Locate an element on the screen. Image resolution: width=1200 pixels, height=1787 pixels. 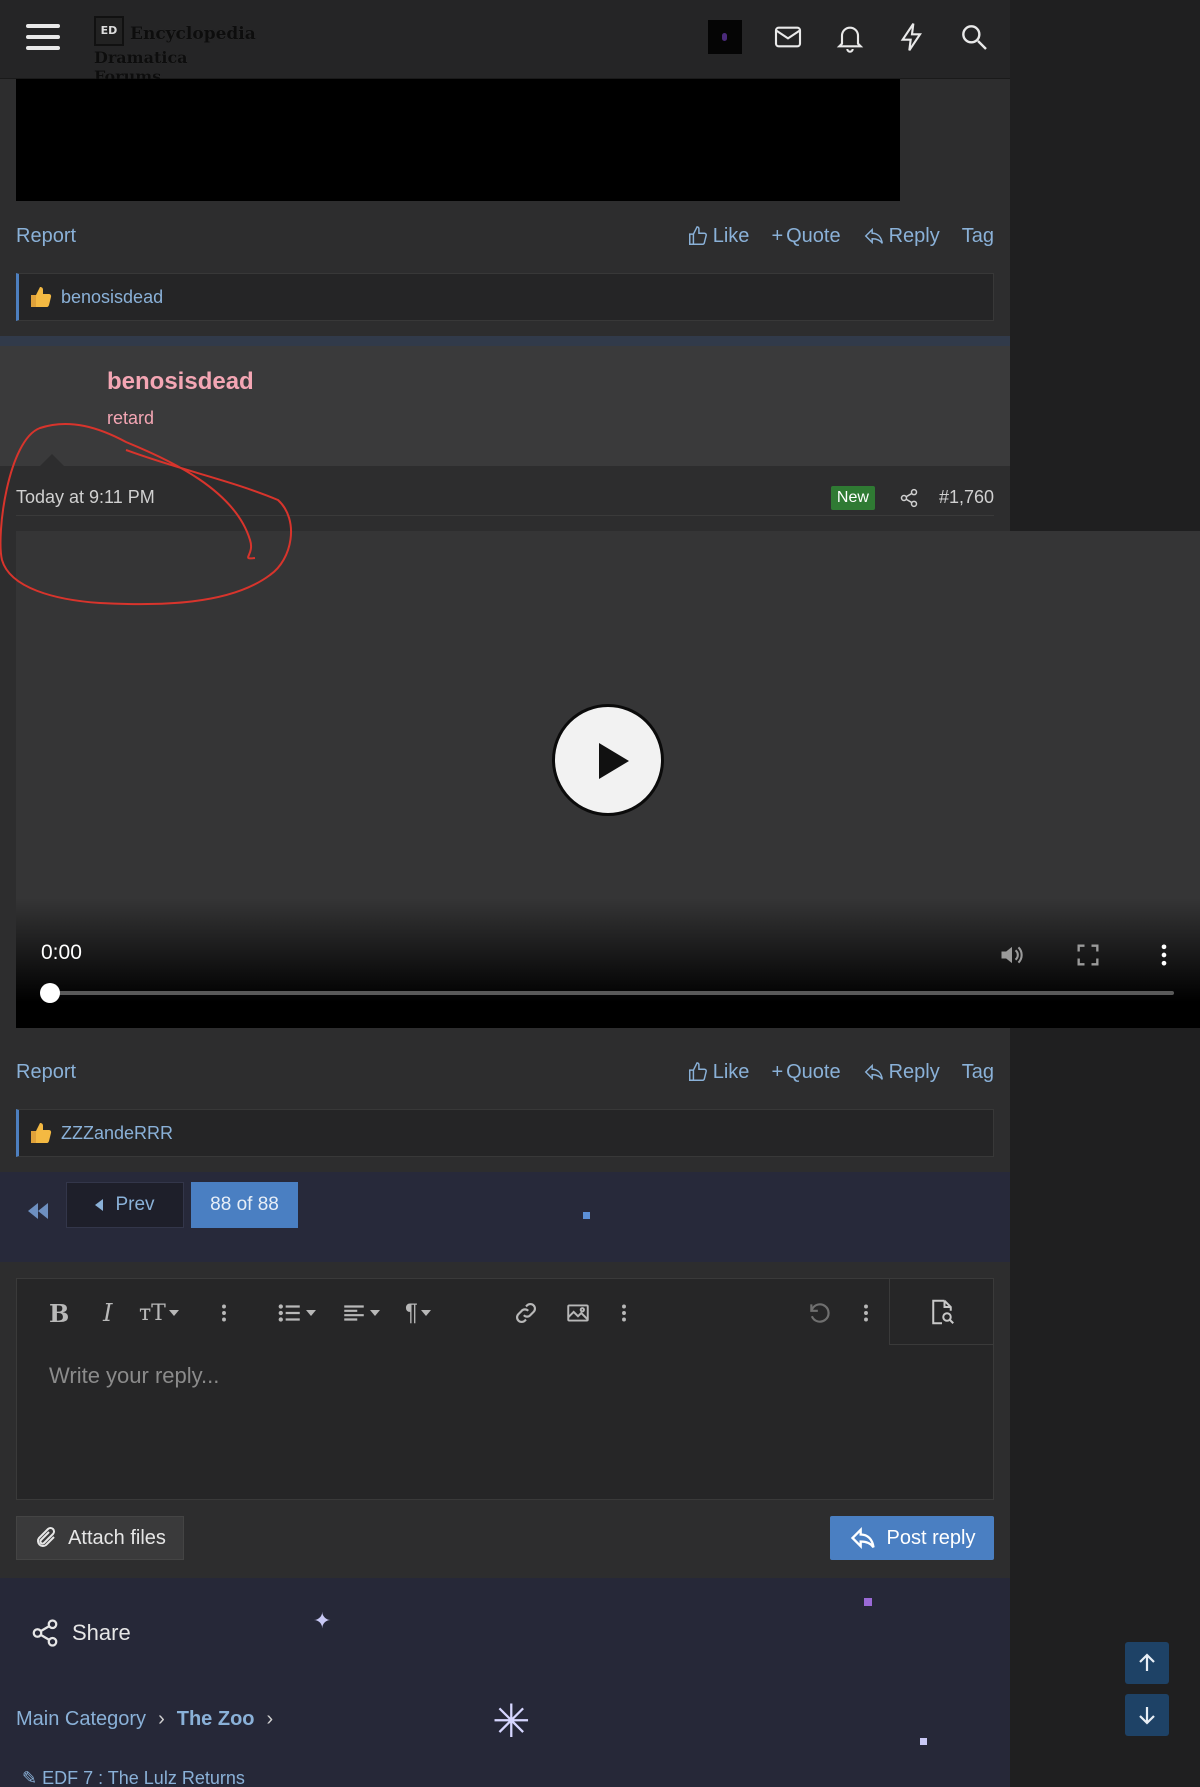
post-date: Today at 9:11 PM is located at coordinates (85, 497).